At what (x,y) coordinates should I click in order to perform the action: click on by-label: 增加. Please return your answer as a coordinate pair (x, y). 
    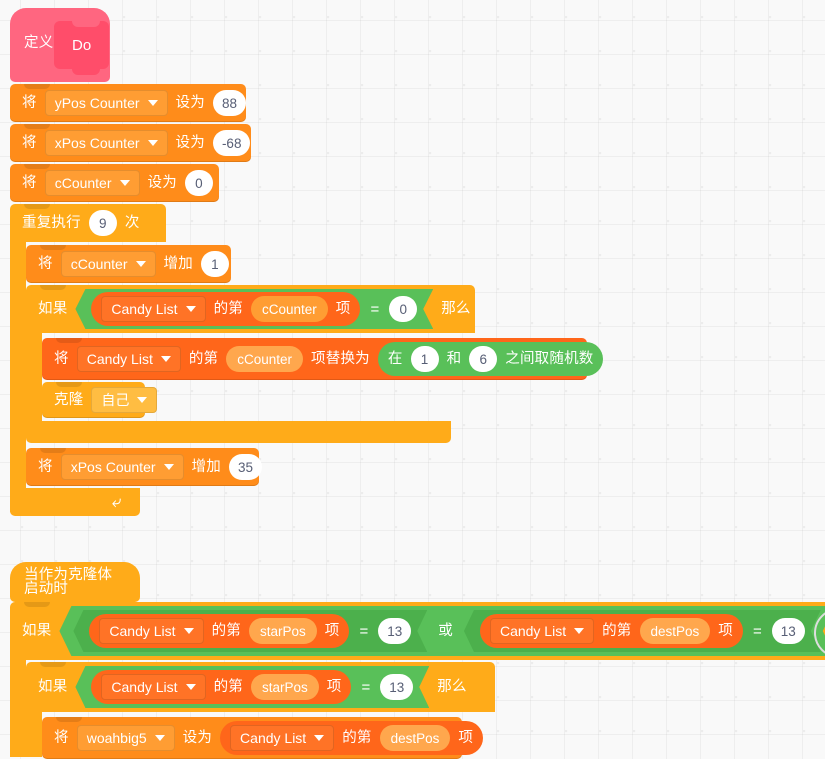
    Looking at the image, I should click on (178, 263).